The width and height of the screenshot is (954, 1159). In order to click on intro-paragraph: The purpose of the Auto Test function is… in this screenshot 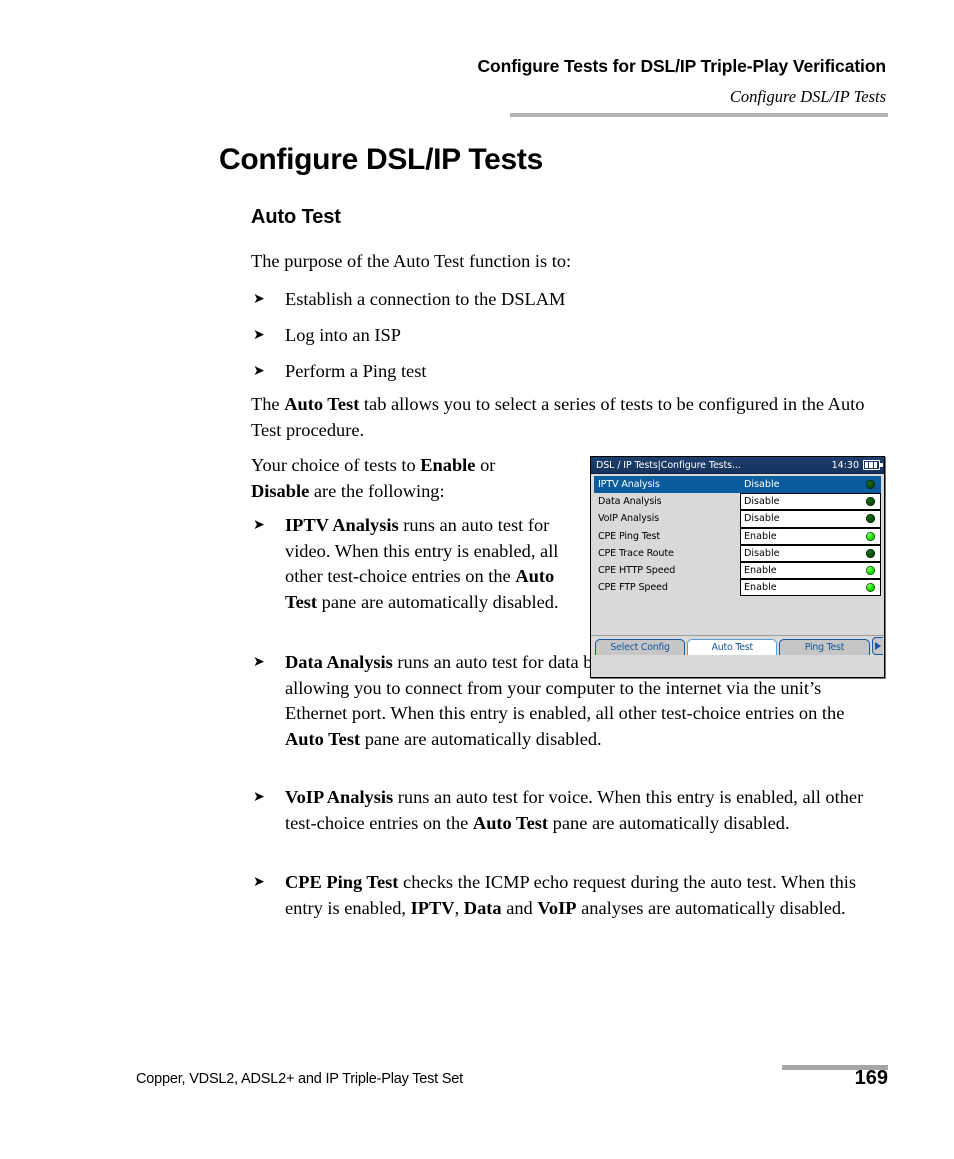, I will do `click(411, 261)`.